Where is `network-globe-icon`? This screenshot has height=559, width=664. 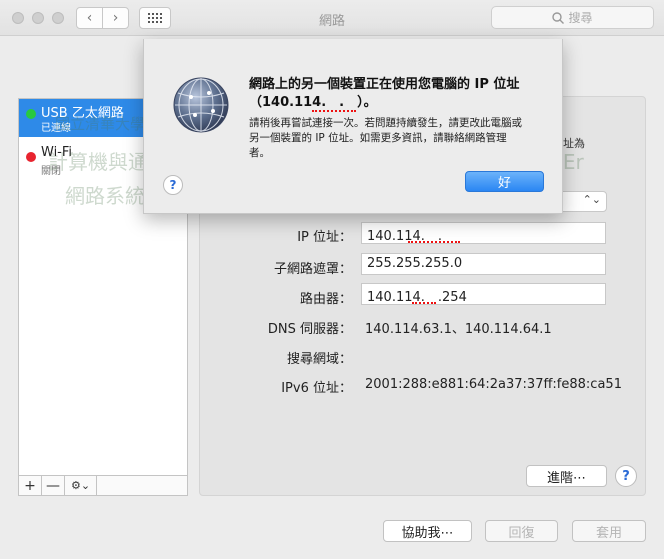
network-globe-icon is located at coordinates (201, 105).